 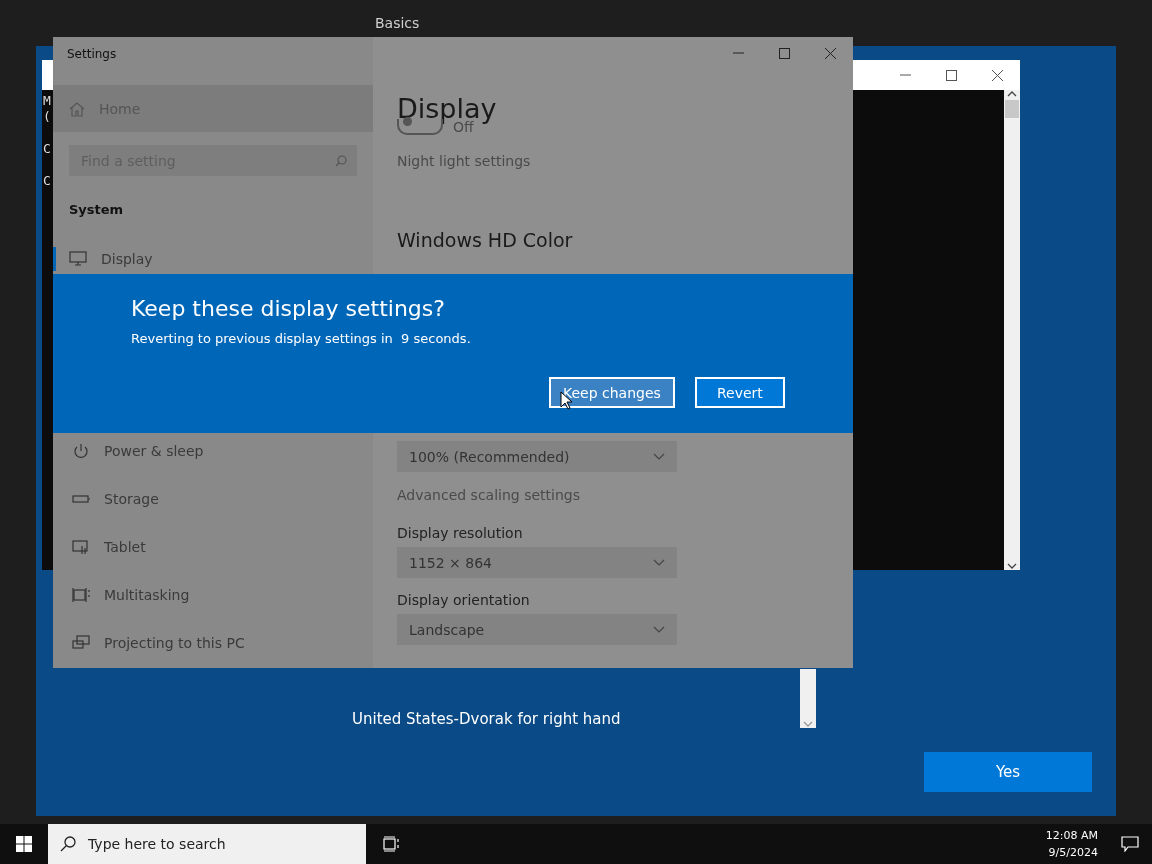 I want to click on dialog-message: Reverting to previous display settings in 9 seconds., so click(x=301, y=338).